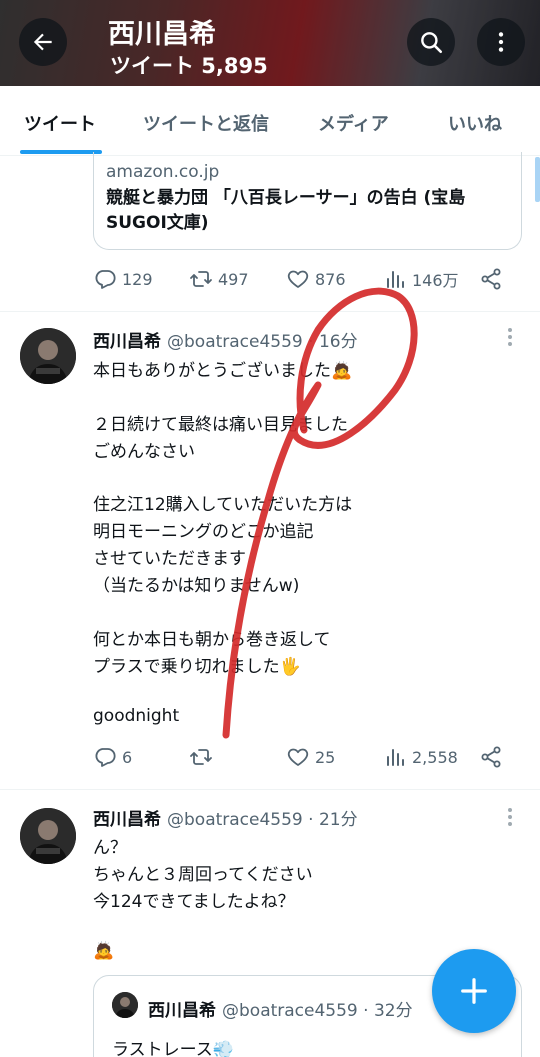 The width and height of the screenshot is (540, 1057). Describe the element at coordinates (125, 1005) in the screenshot. I see `quoted-avatar` at that location.